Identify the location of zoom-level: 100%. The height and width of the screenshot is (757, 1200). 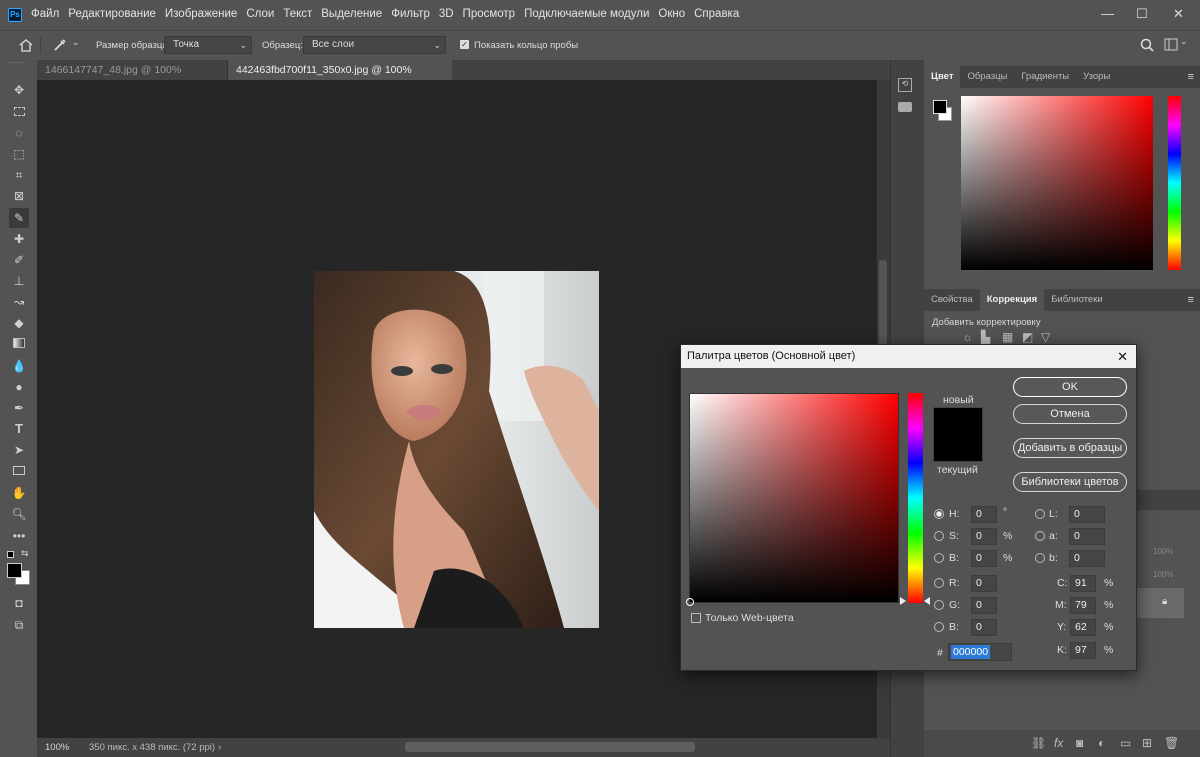
(57, 747).